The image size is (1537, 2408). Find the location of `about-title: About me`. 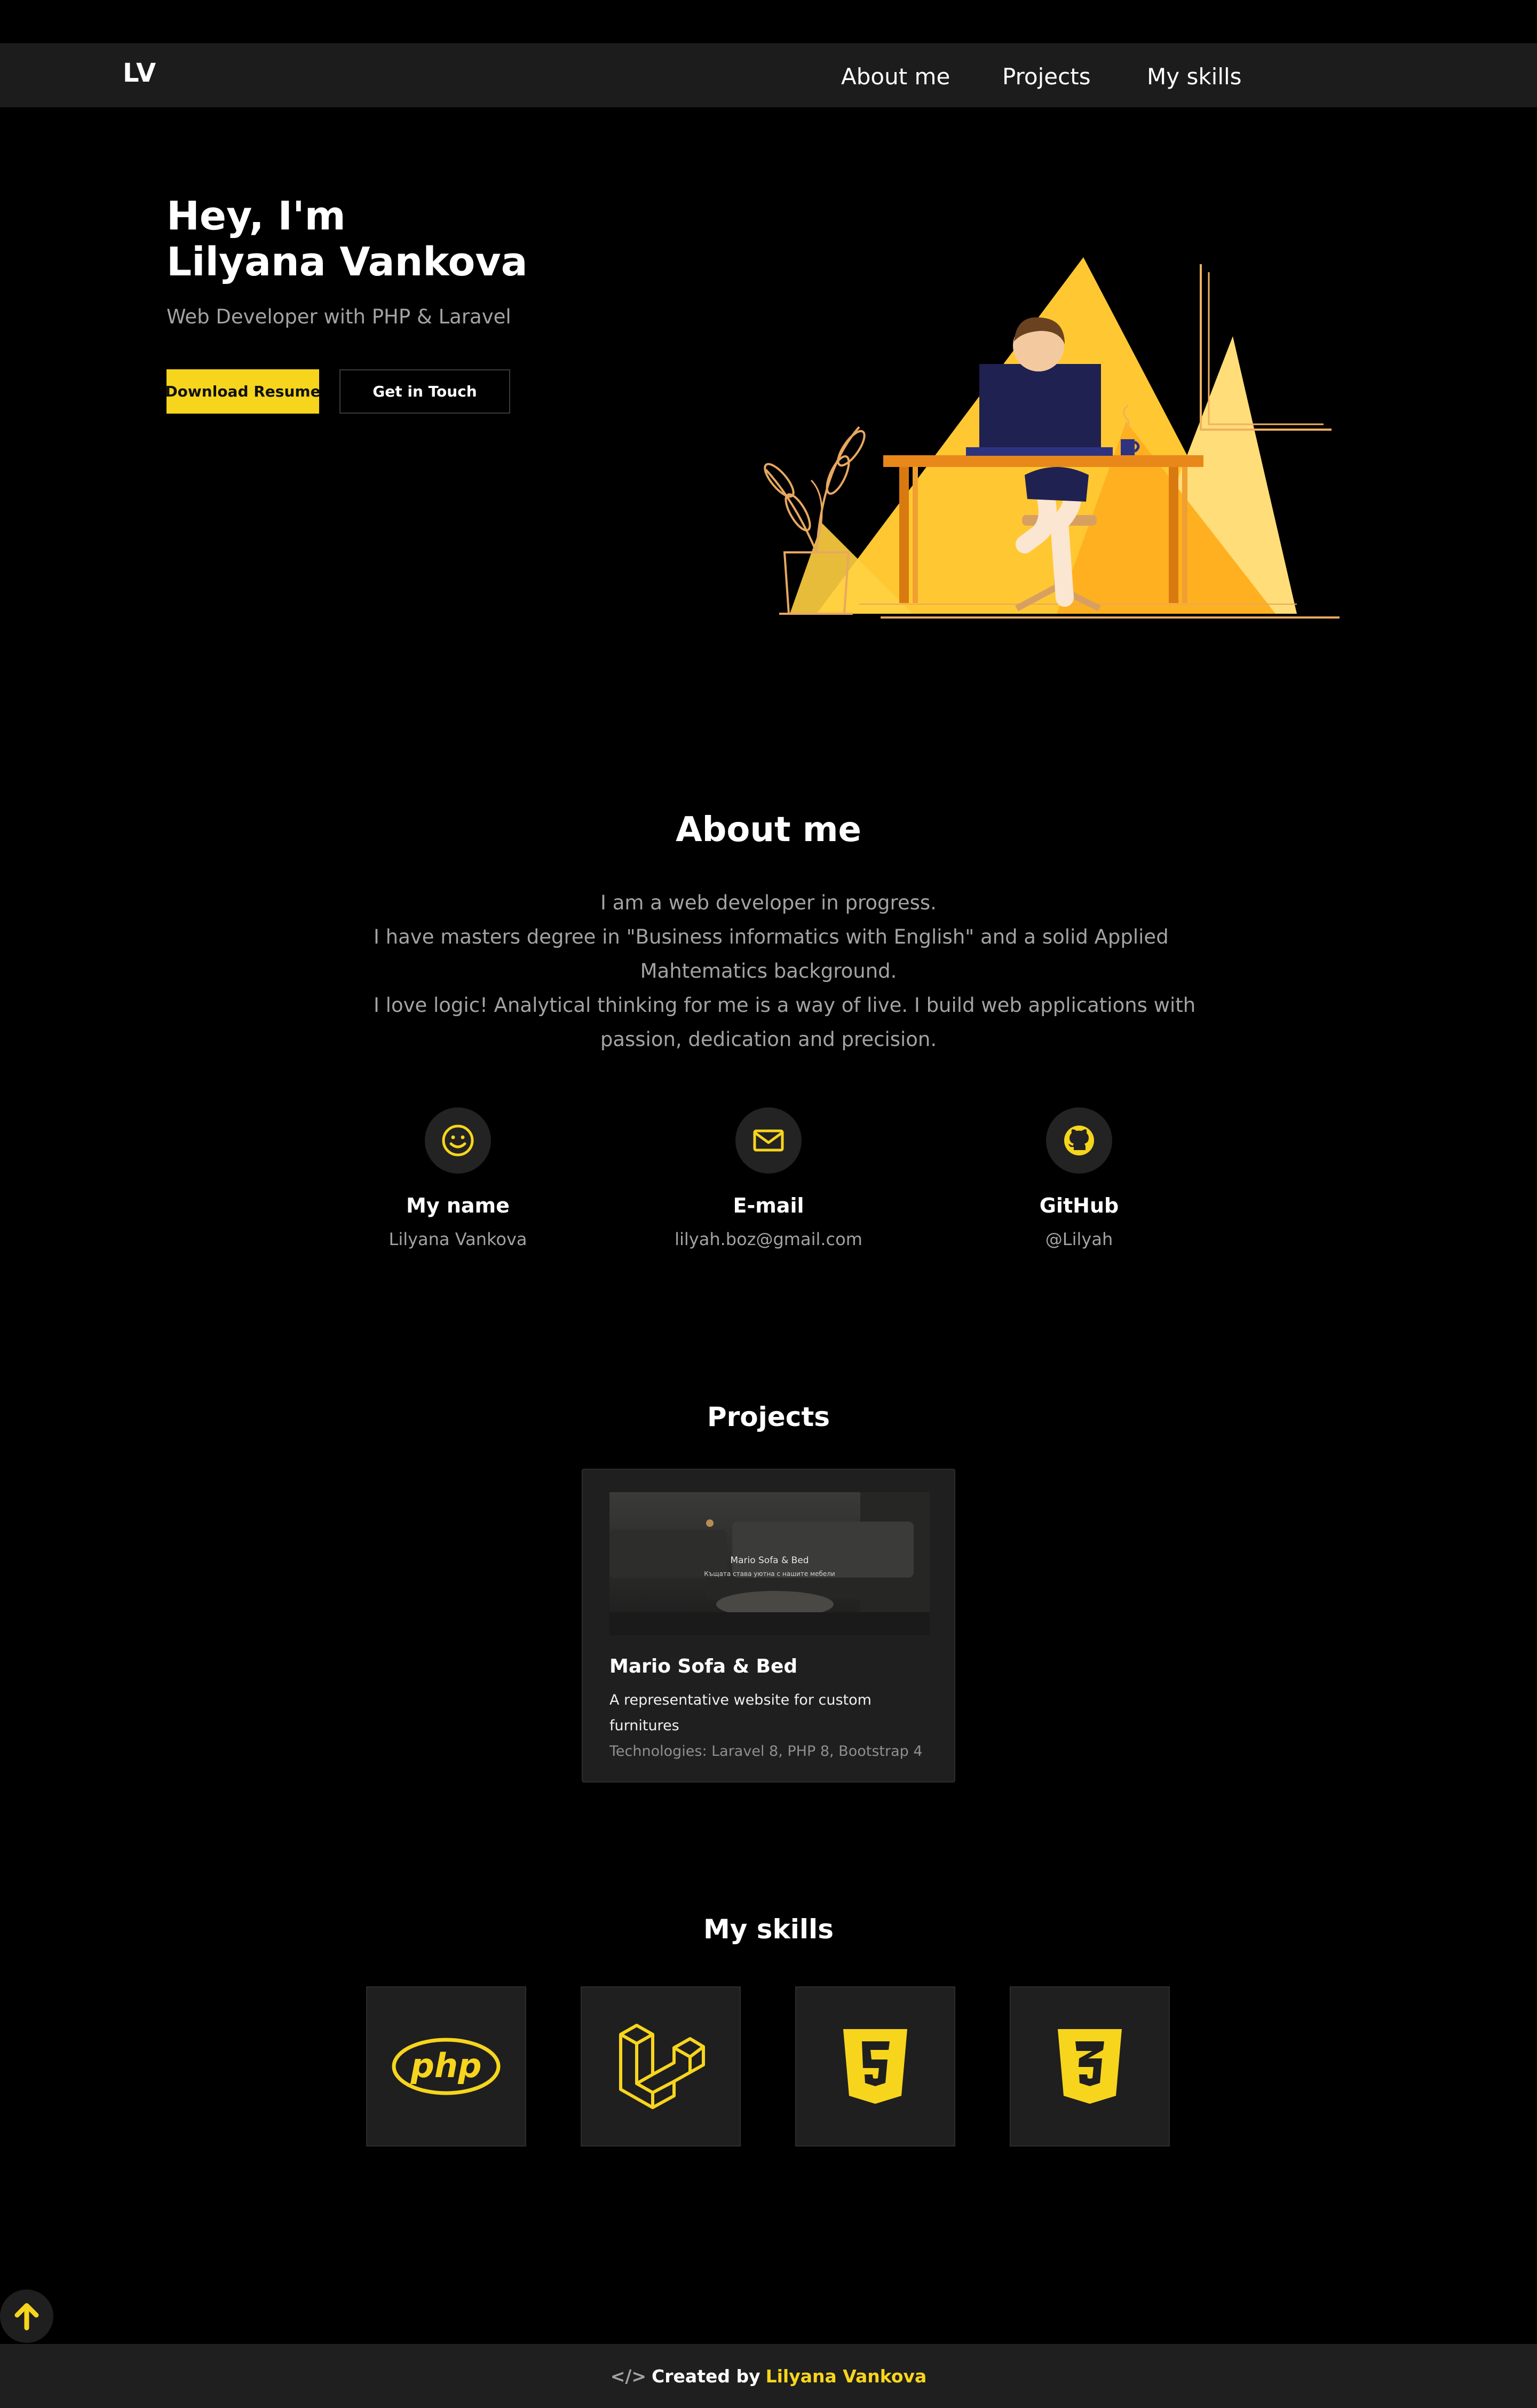

about-title: About me is located at coordinates (769, 830).